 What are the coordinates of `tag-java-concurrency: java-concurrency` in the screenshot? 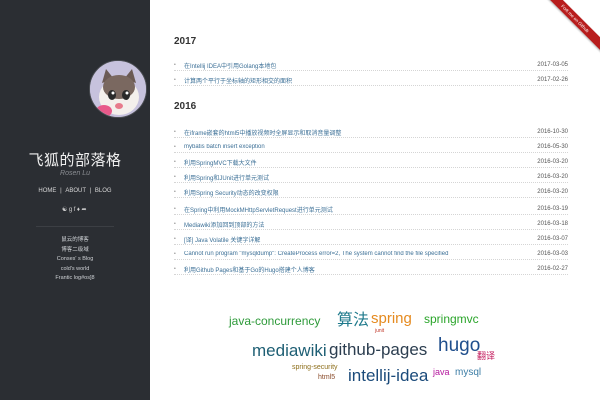 It's located at (274, 321).